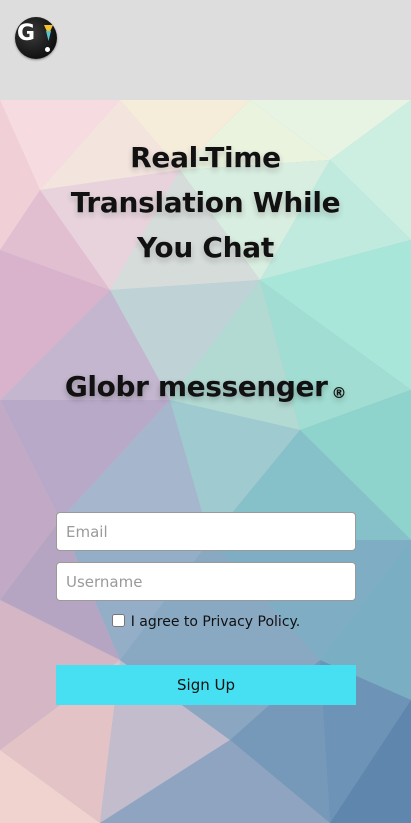  I want to click on privacy-checkbox, so click(118, 620).